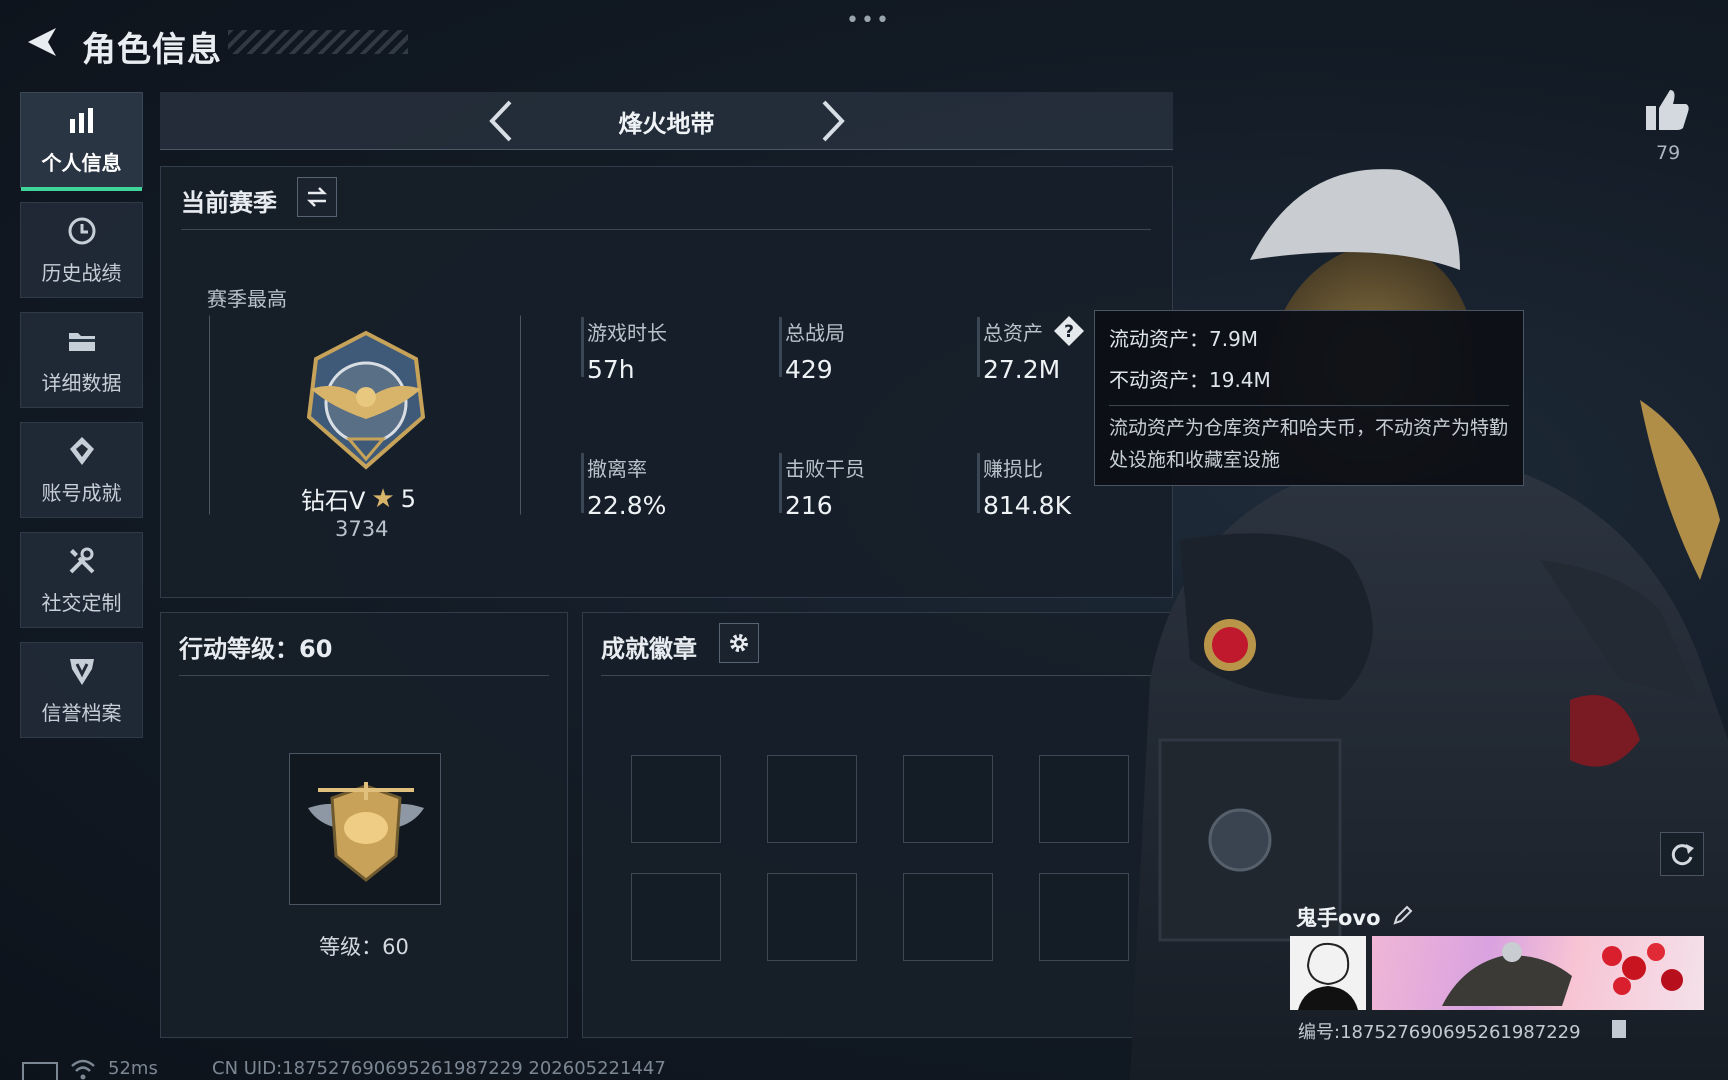 This screenshot has width=1728, height=1080. What do you see at coordinates (627, 505) in the screenshot?
I see `stat-value-extract-rate: 22.8%` at bounding box center [627, 505].